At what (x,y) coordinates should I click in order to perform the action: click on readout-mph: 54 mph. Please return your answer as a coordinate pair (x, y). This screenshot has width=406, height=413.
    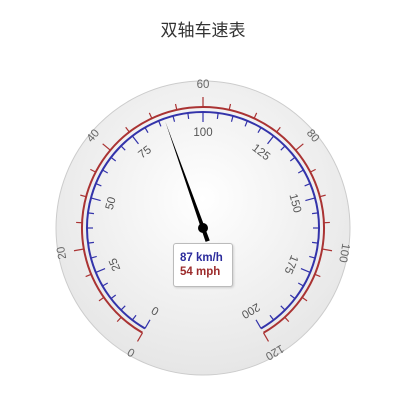
    Looking at the image, I should click on (200, 272).